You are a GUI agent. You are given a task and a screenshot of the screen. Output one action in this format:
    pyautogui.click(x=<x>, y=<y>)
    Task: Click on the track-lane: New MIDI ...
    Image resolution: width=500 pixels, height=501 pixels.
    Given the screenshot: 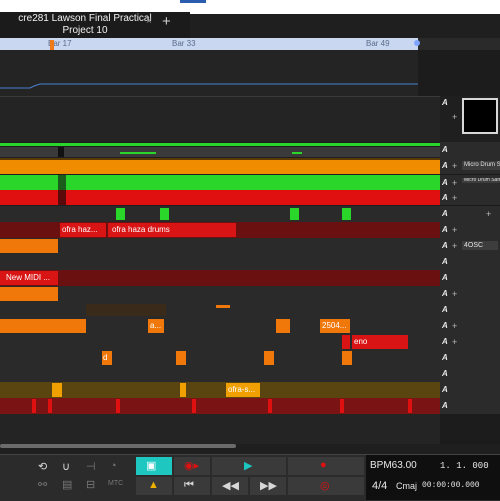 What is the action you would take?
    pyautogui.click(x=220, y=278)
    